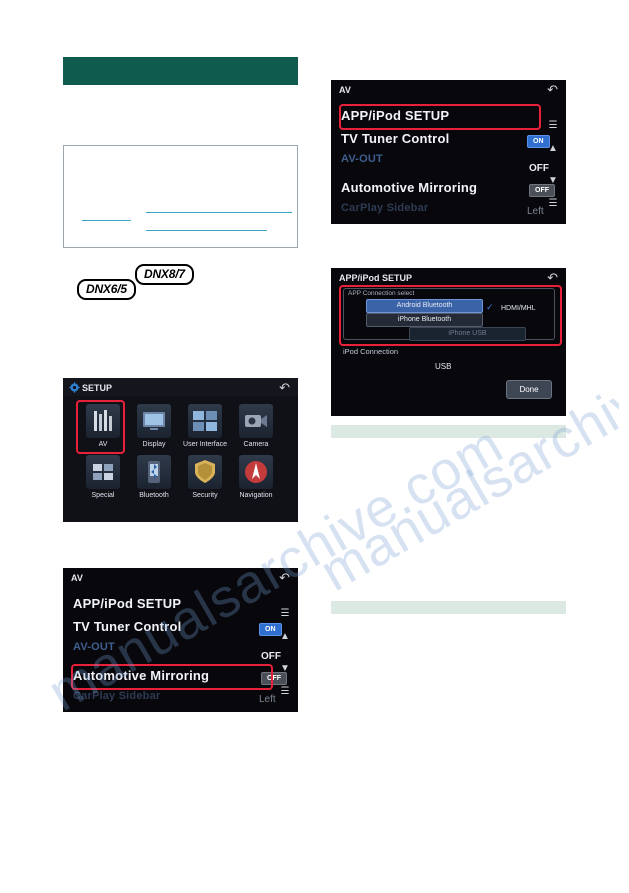 This screenshot has width=629, height=893. What do you see at coordinates (424, 306) in the screenshot?
I see `option-android-bluetooth: Android Bluetooth` at bounding box center [424, 306].